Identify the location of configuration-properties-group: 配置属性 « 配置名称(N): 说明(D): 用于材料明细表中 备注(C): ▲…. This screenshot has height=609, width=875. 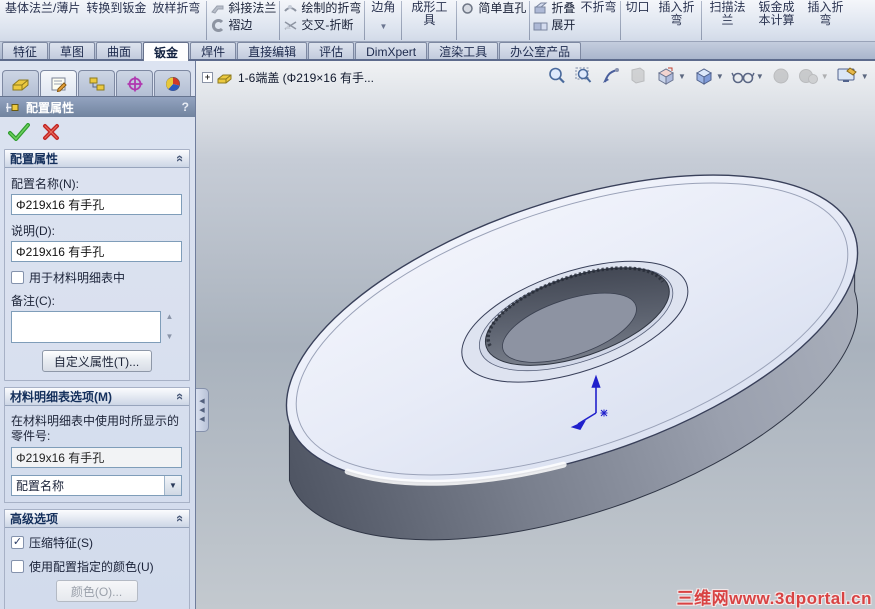
(97, 265).